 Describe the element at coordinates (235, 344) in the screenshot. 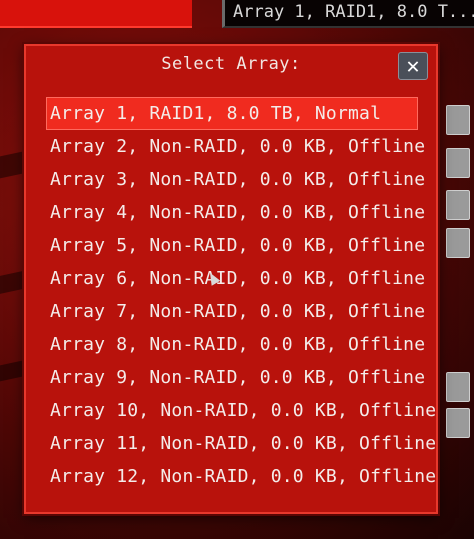

I see `array-option-8: Array 8, Non-RAID, 0.0 KB, Offline` at that location.